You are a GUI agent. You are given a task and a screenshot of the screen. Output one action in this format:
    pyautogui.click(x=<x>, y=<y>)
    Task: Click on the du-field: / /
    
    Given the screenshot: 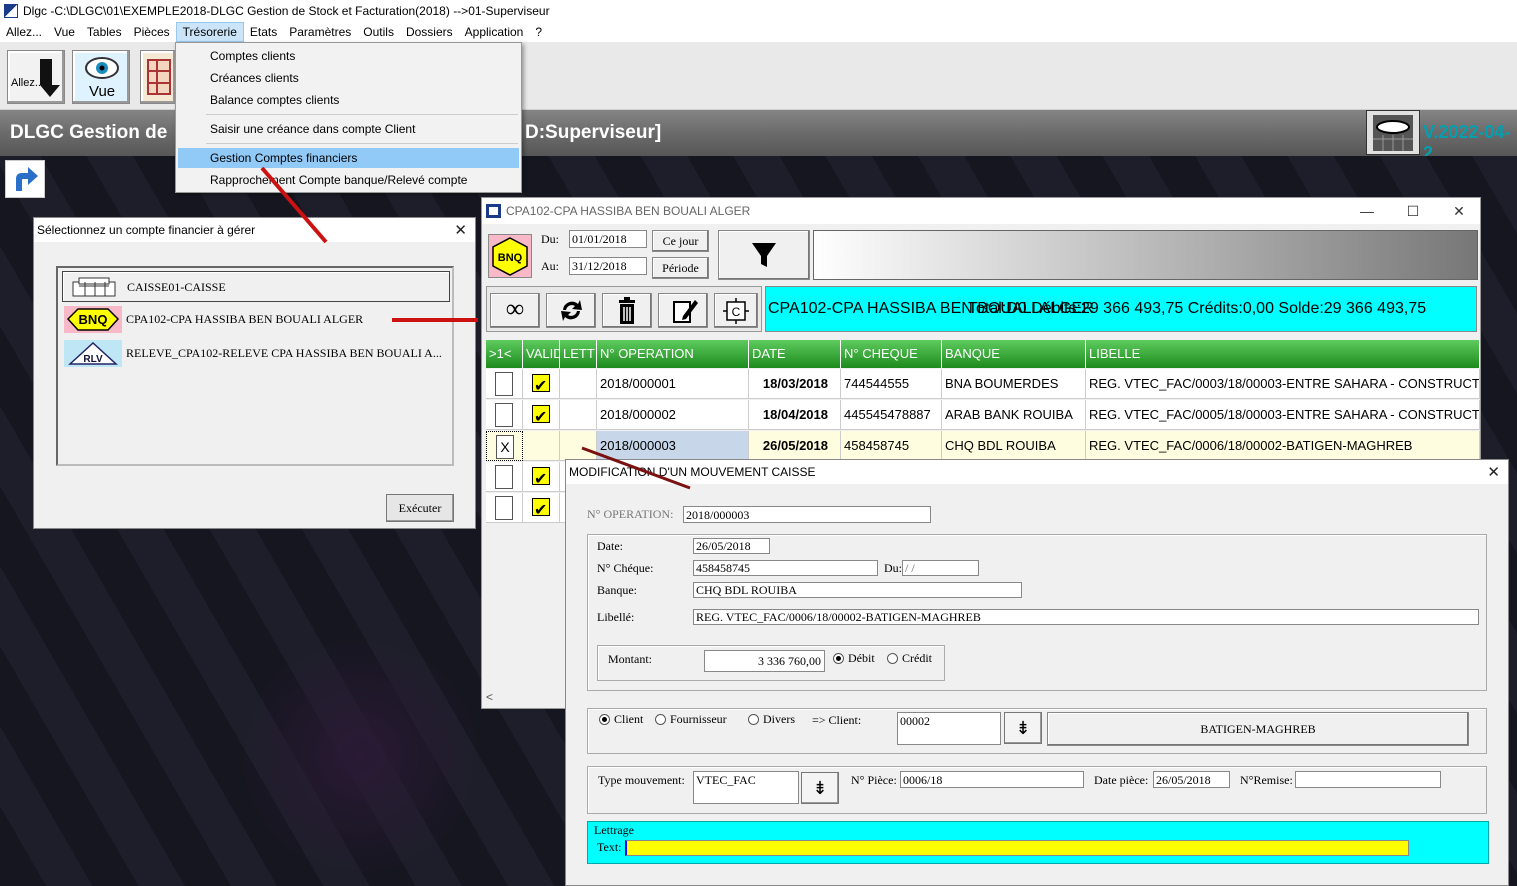 What is the action you would take?
    pyautogui.click(x=940, y=568)
    